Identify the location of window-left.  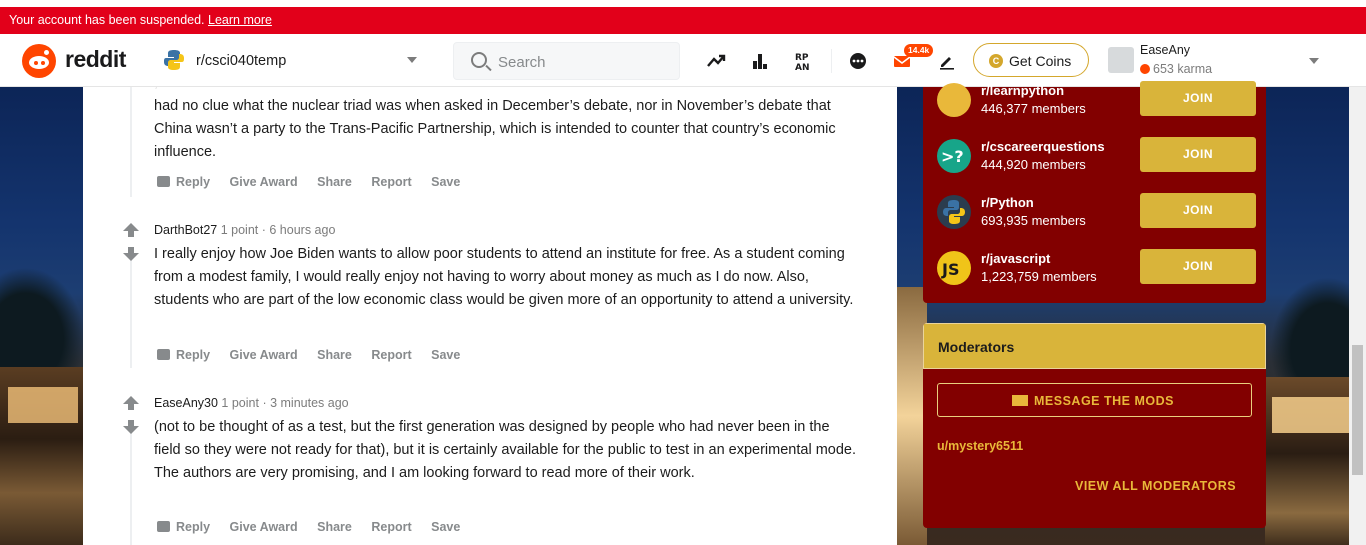
(43, 405).